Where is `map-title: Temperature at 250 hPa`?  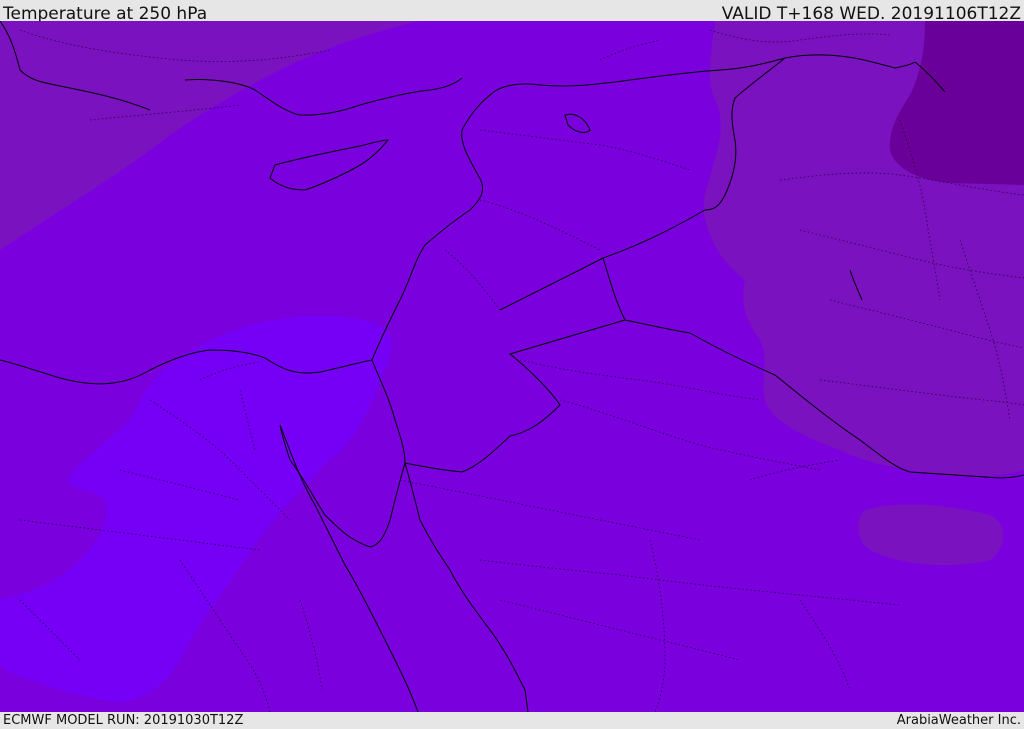
map-title: Temperature at 250 hPa is located at coordinates (105, 12).